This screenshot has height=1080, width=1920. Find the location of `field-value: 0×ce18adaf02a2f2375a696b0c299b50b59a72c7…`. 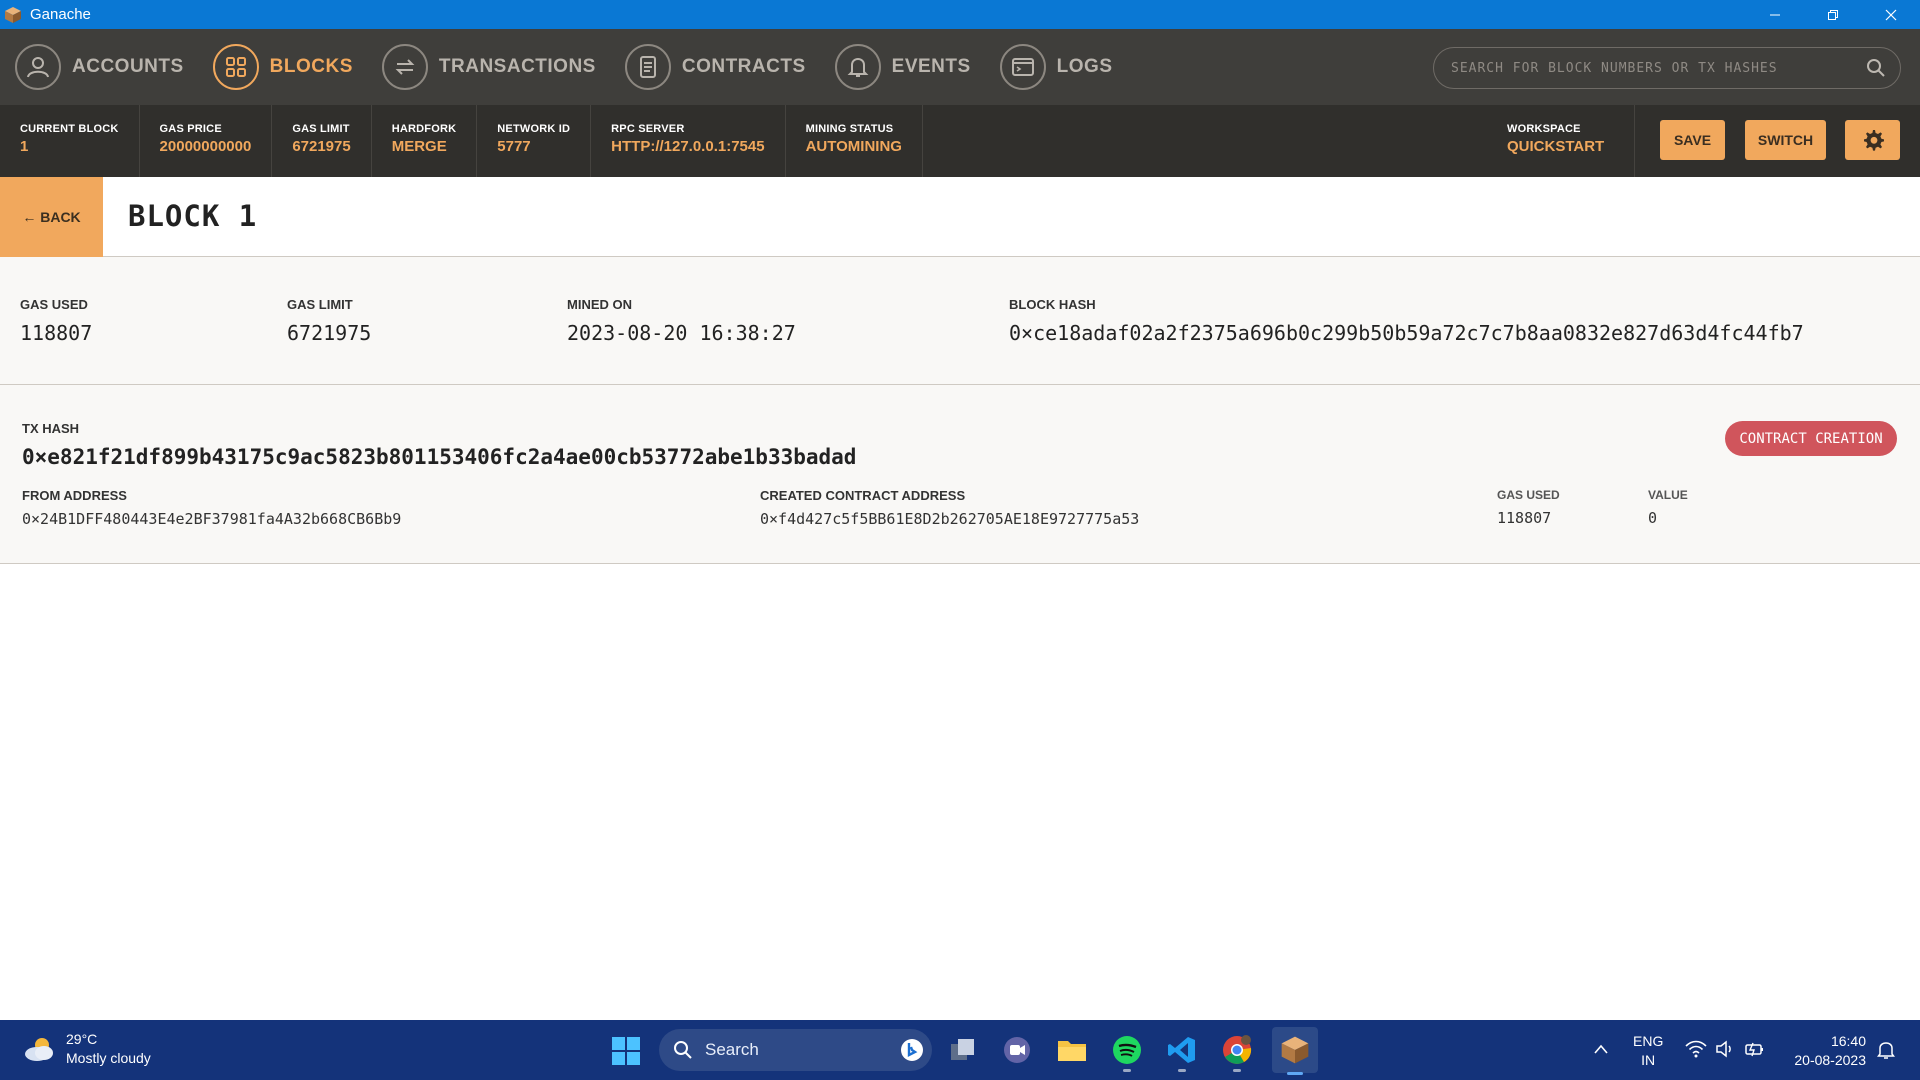

field-value: 0×ce18adaf02a2f2375a696b0c299b50b59a72c7… is located at coordinates (1406, 333).